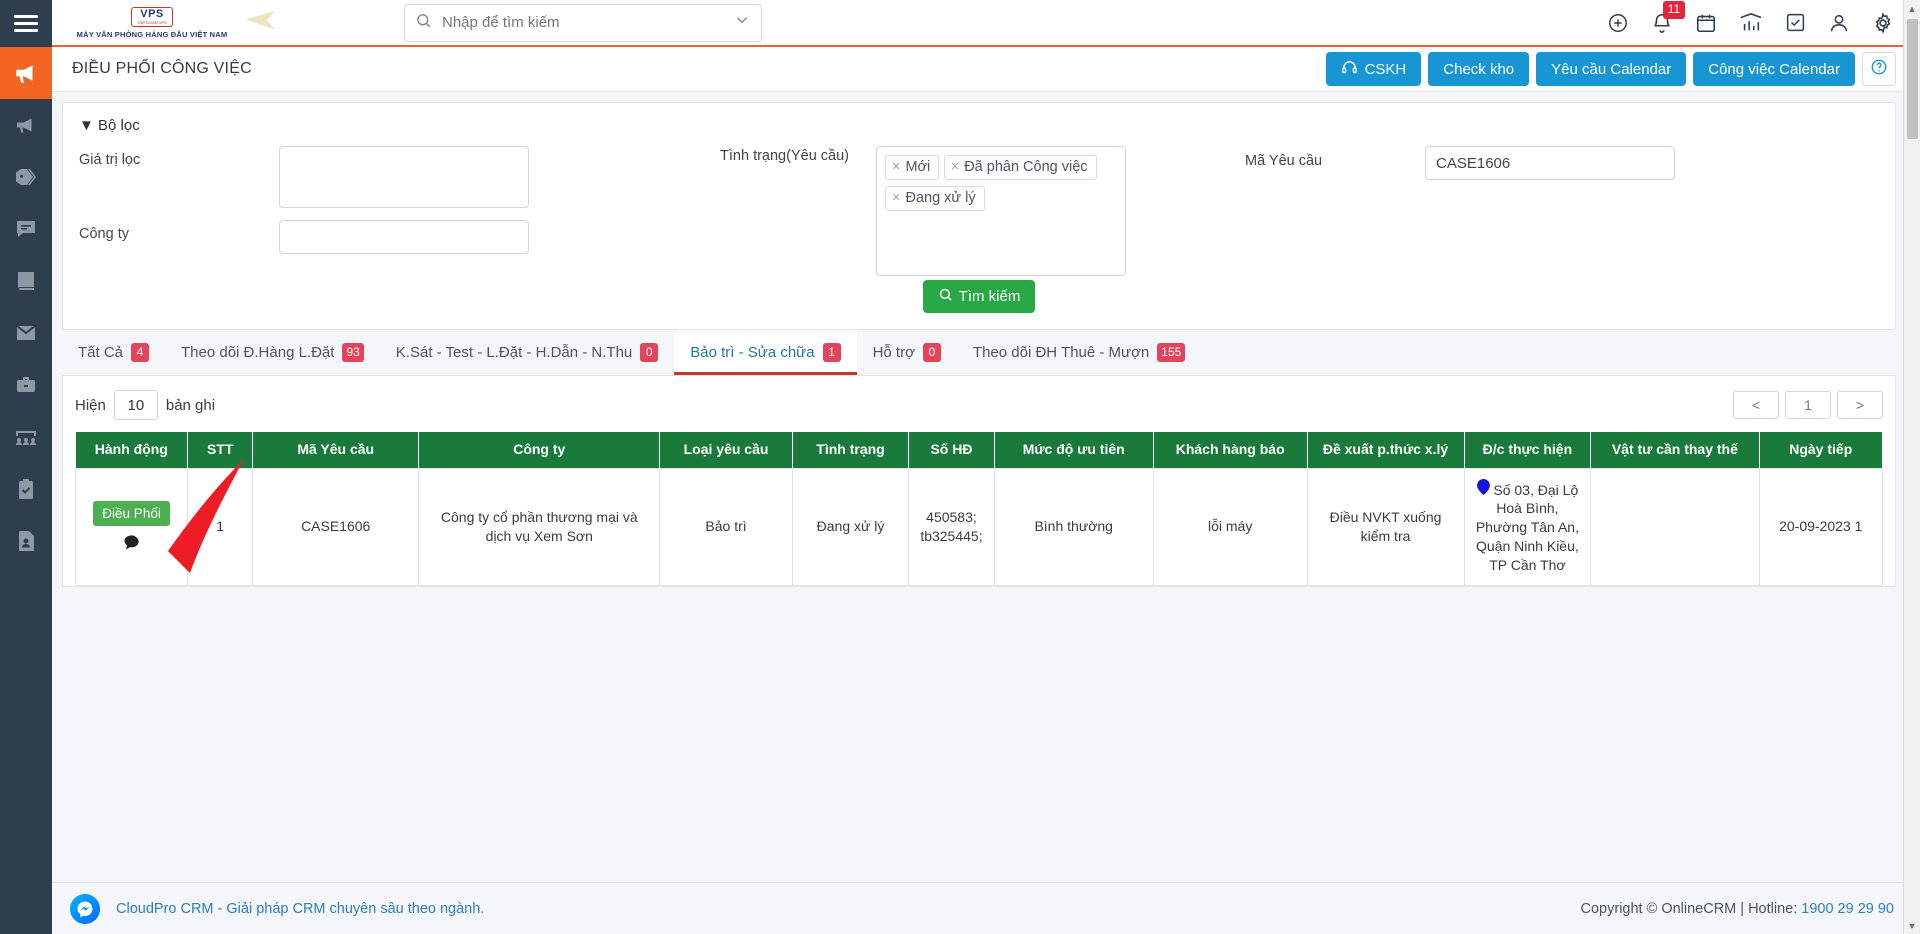  What do you see at coordinates (1691, 908) in the screenshot?
I see `copyright-text: Copyright © OnlineCRM | Hotline:` at bounding box center [1691, 908].